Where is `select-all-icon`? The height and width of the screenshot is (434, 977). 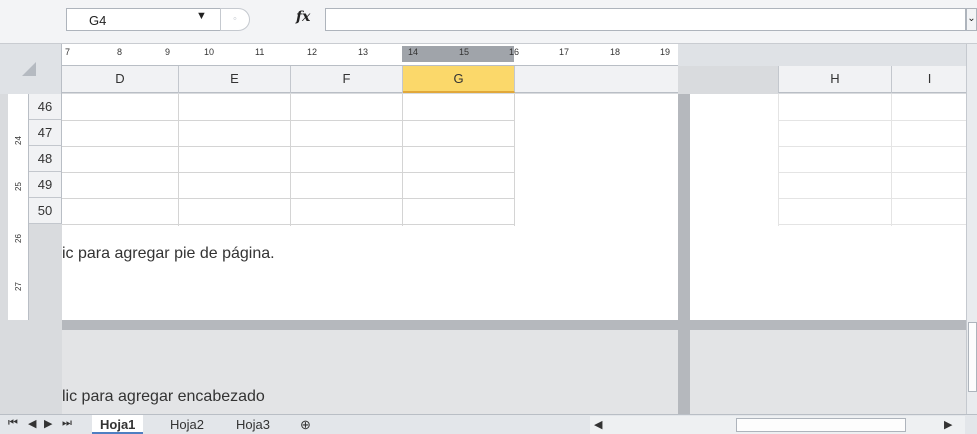
select-all-icon is located at coordinates (29, 69).